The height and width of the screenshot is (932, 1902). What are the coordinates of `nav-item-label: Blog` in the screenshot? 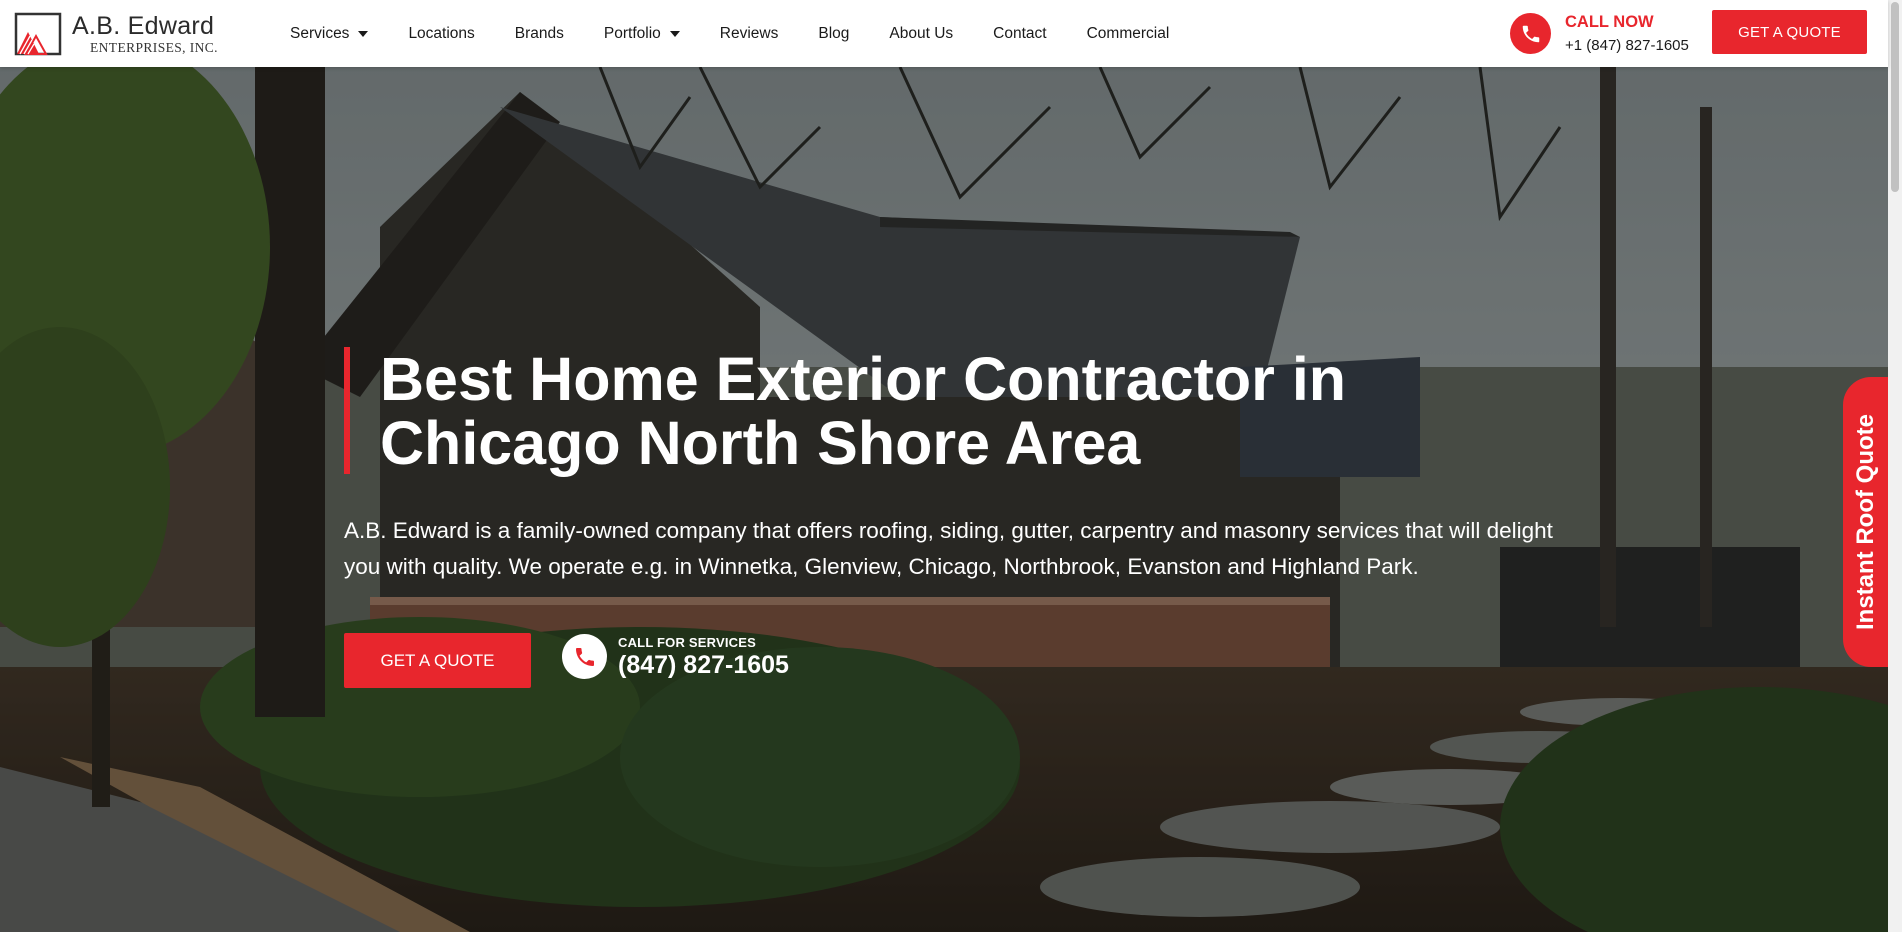 It's located at (834, 33).